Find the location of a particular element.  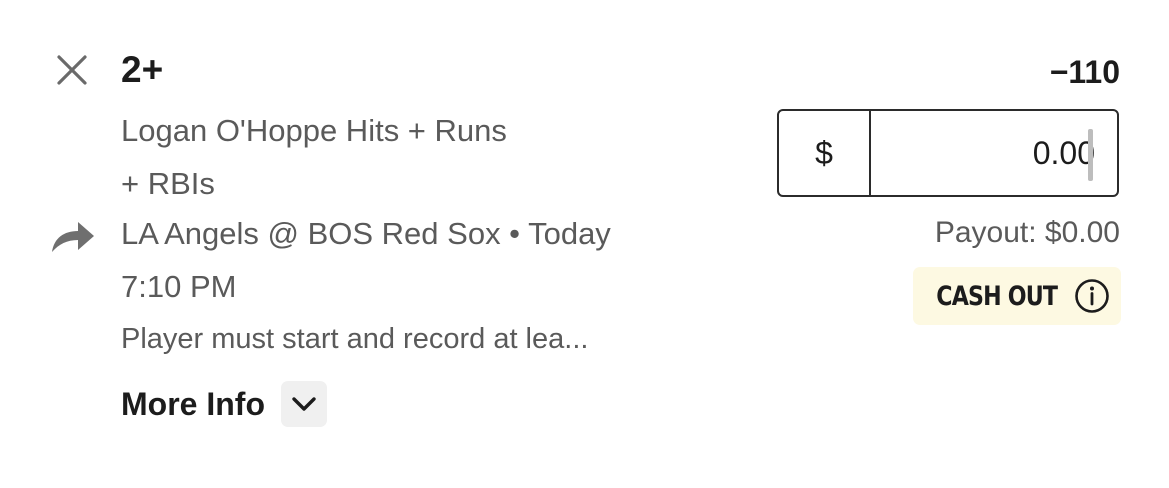

payout-text: Payout: $0.00 is located at coordinates (1027, 232).